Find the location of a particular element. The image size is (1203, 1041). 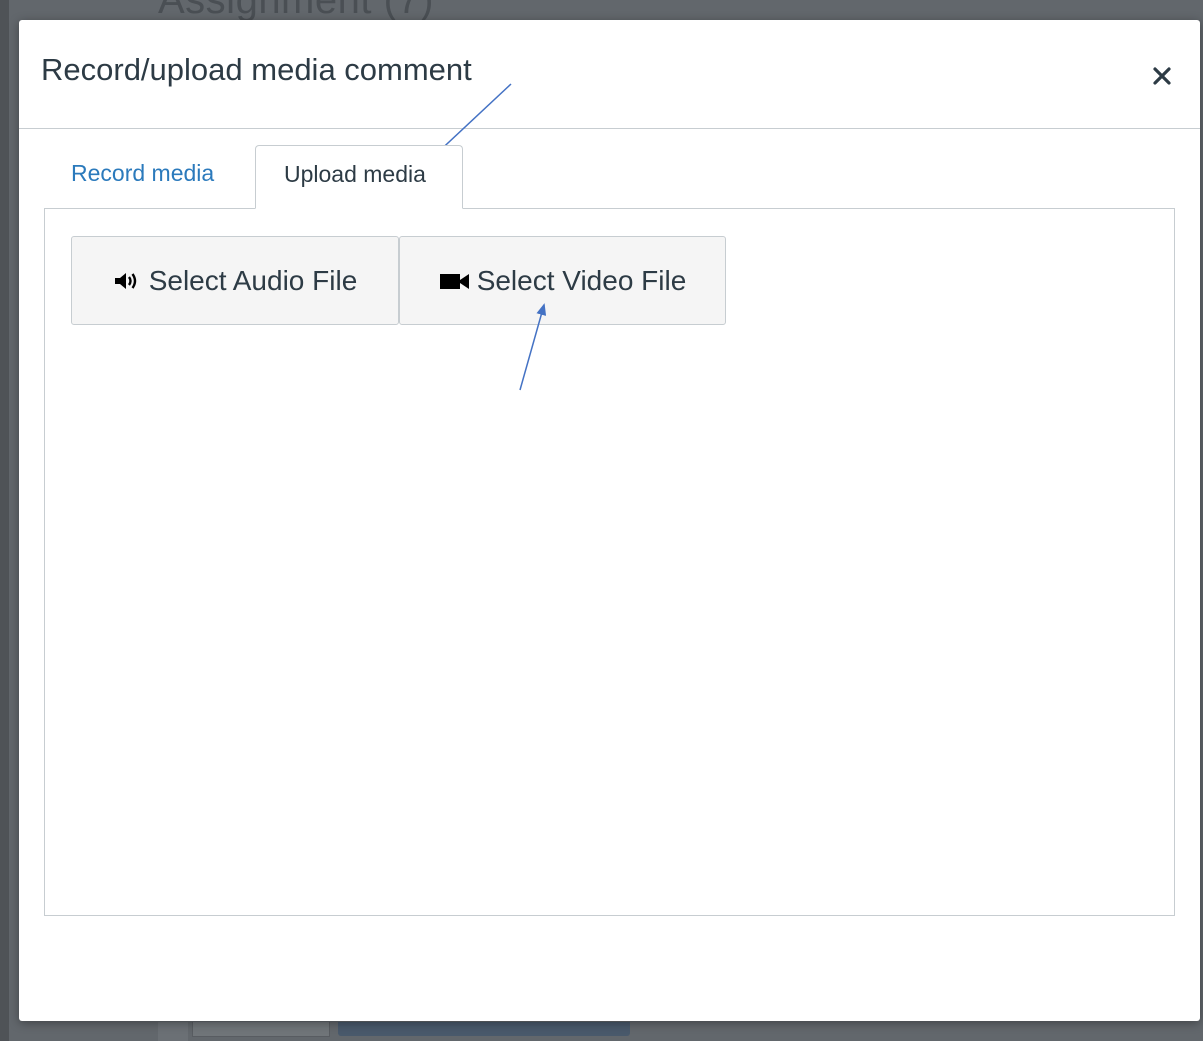

audio-button-label: Select Audio File is located at coordinates (253, 280).